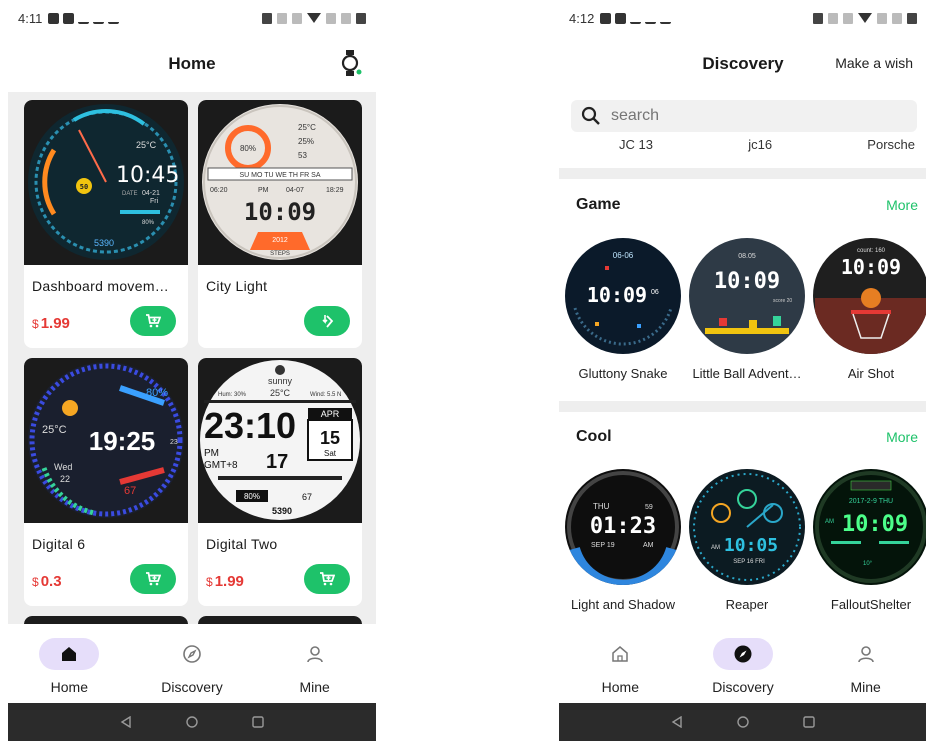 This screenshot has width=926, height=741. What do you see at coordinates (327, 321) in the screenshot?
I see `install-button` at bounding box center [327, 321].